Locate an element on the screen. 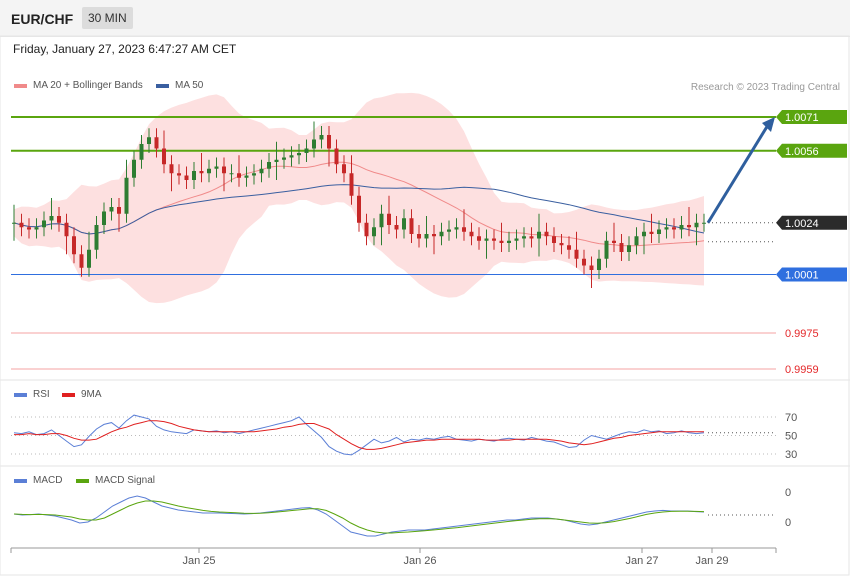 Image resolution: width=850 pixels, height=576 pixels. rsi-tick: 50 is located at coordinates (791, 437).